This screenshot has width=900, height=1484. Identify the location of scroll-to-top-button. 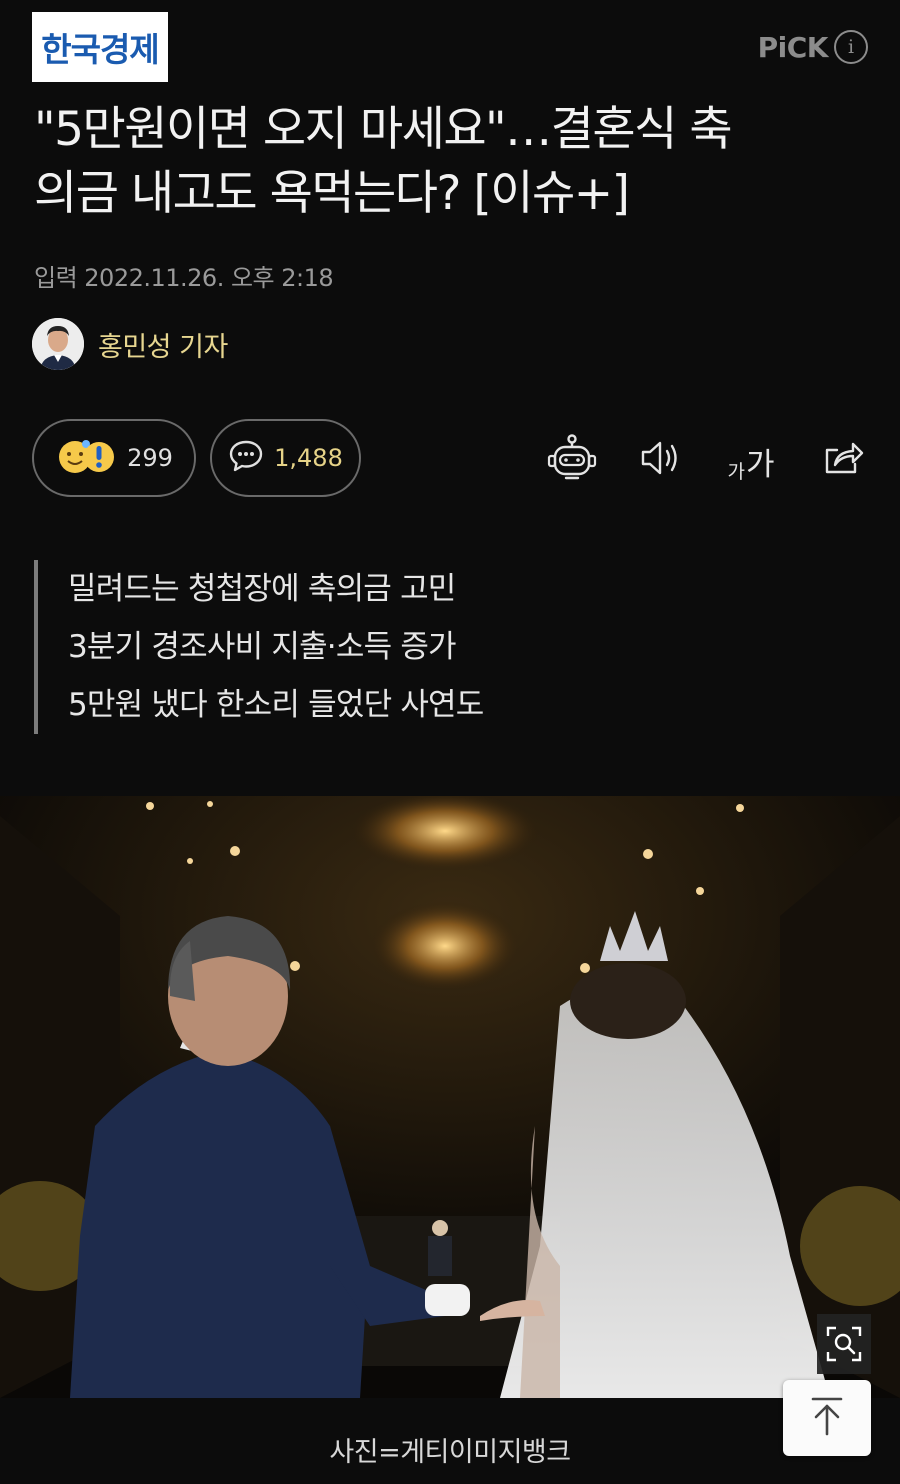
(827, 1418).